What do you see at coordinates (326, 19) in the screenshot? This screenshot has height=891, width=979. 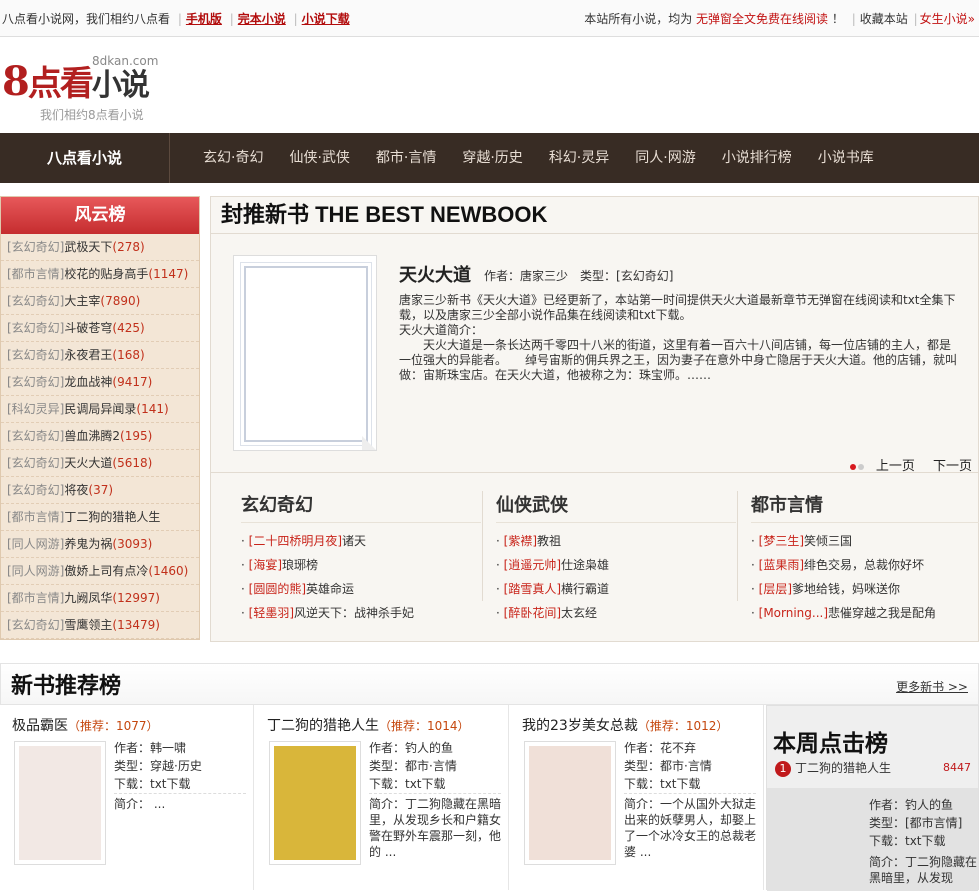 I see `novel-download-link: 小说下载` at bounding box center [326, 19].